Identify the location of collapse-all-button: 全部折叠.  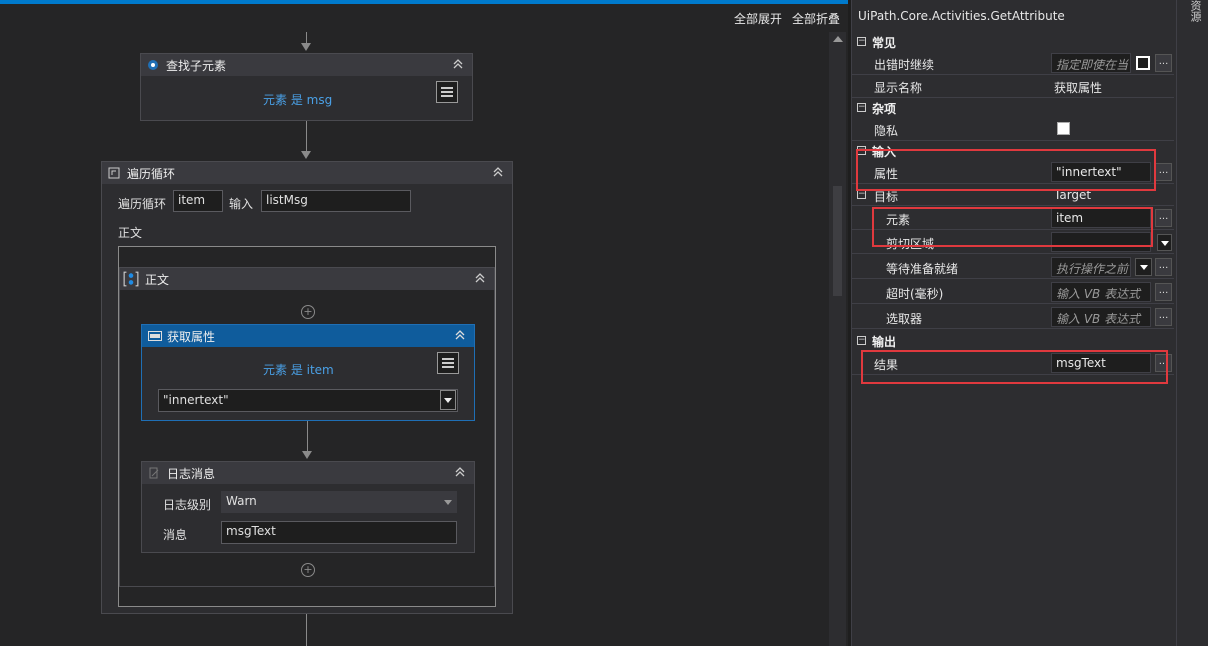
(816, 18).